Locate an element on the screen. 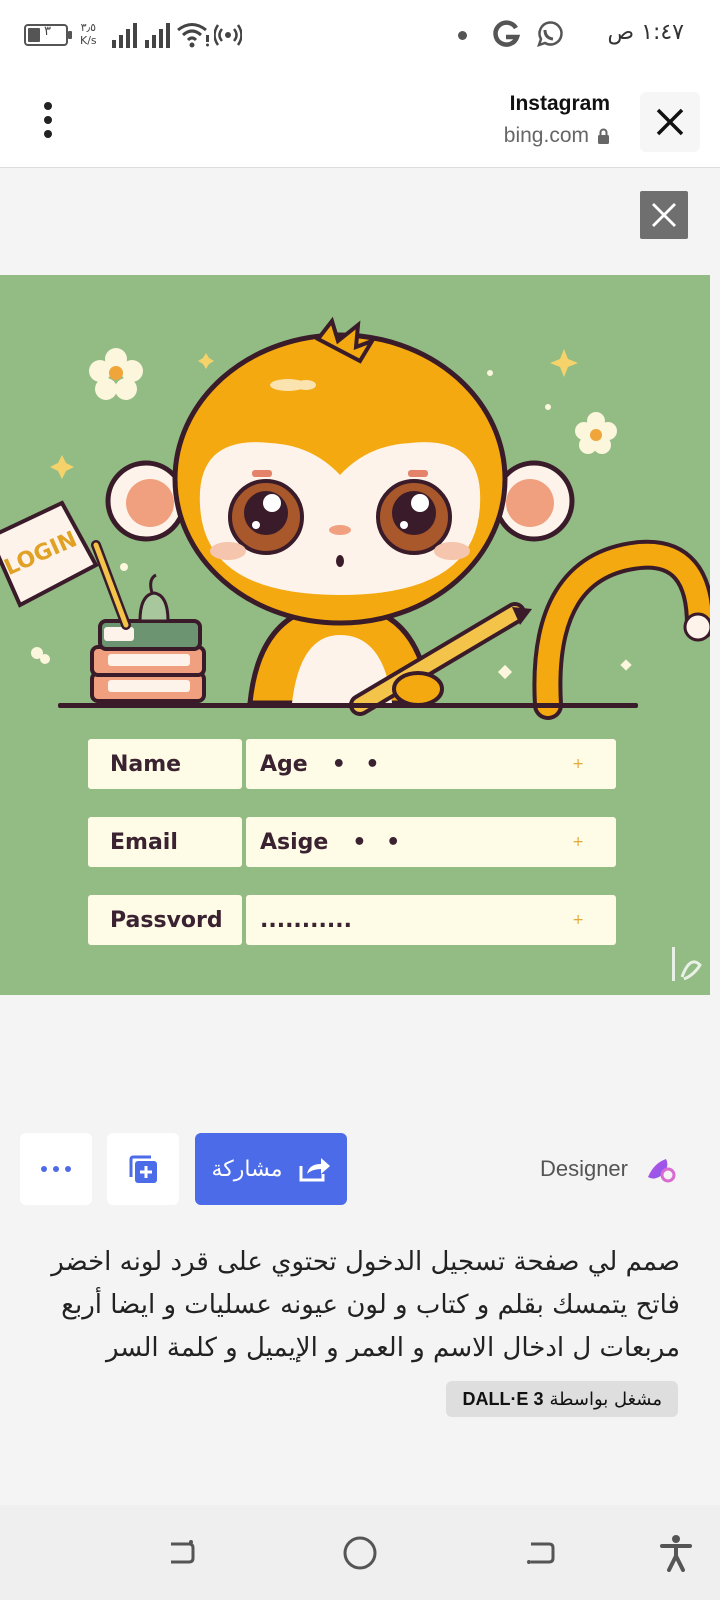  back-button is located at coordinates (540, 1553).